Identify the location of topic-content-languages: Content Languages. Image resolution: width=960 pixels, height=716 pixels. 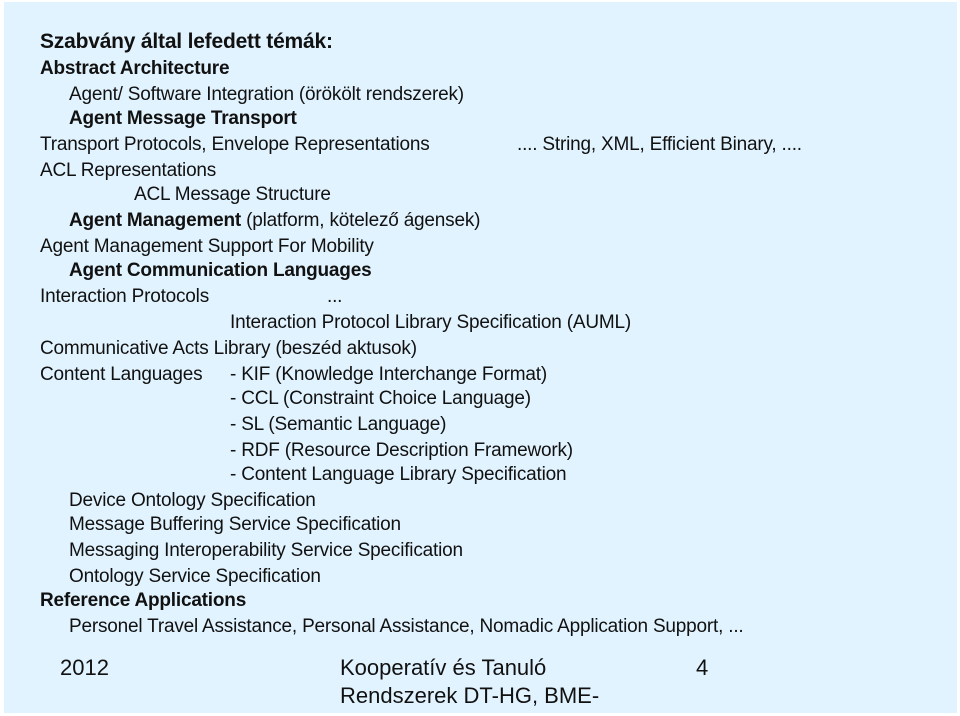
(121, 374).